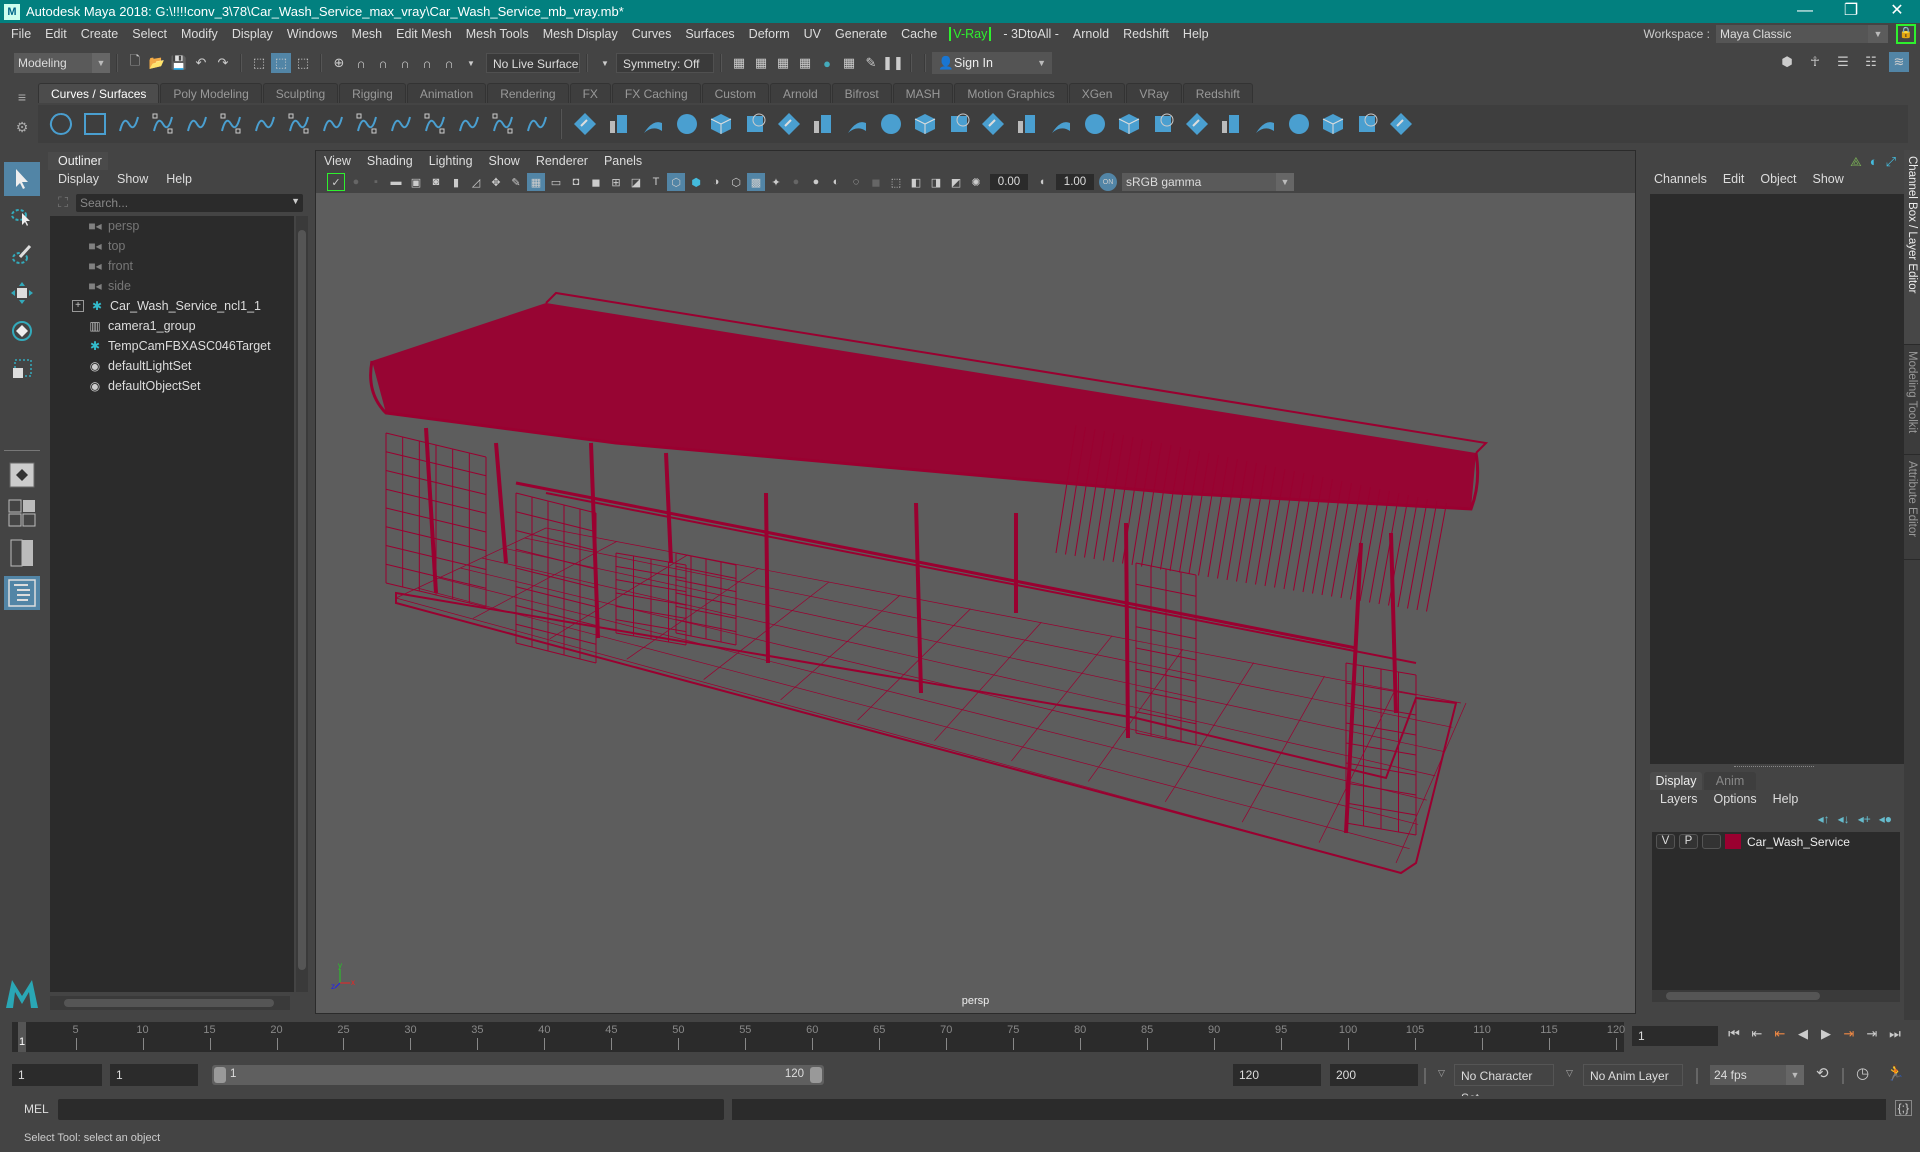 The image size is (1920, 1152). Describe the element at coordinates (1146, 34) in the screenshot. I see `menu-redshift: Redshift` at that location.